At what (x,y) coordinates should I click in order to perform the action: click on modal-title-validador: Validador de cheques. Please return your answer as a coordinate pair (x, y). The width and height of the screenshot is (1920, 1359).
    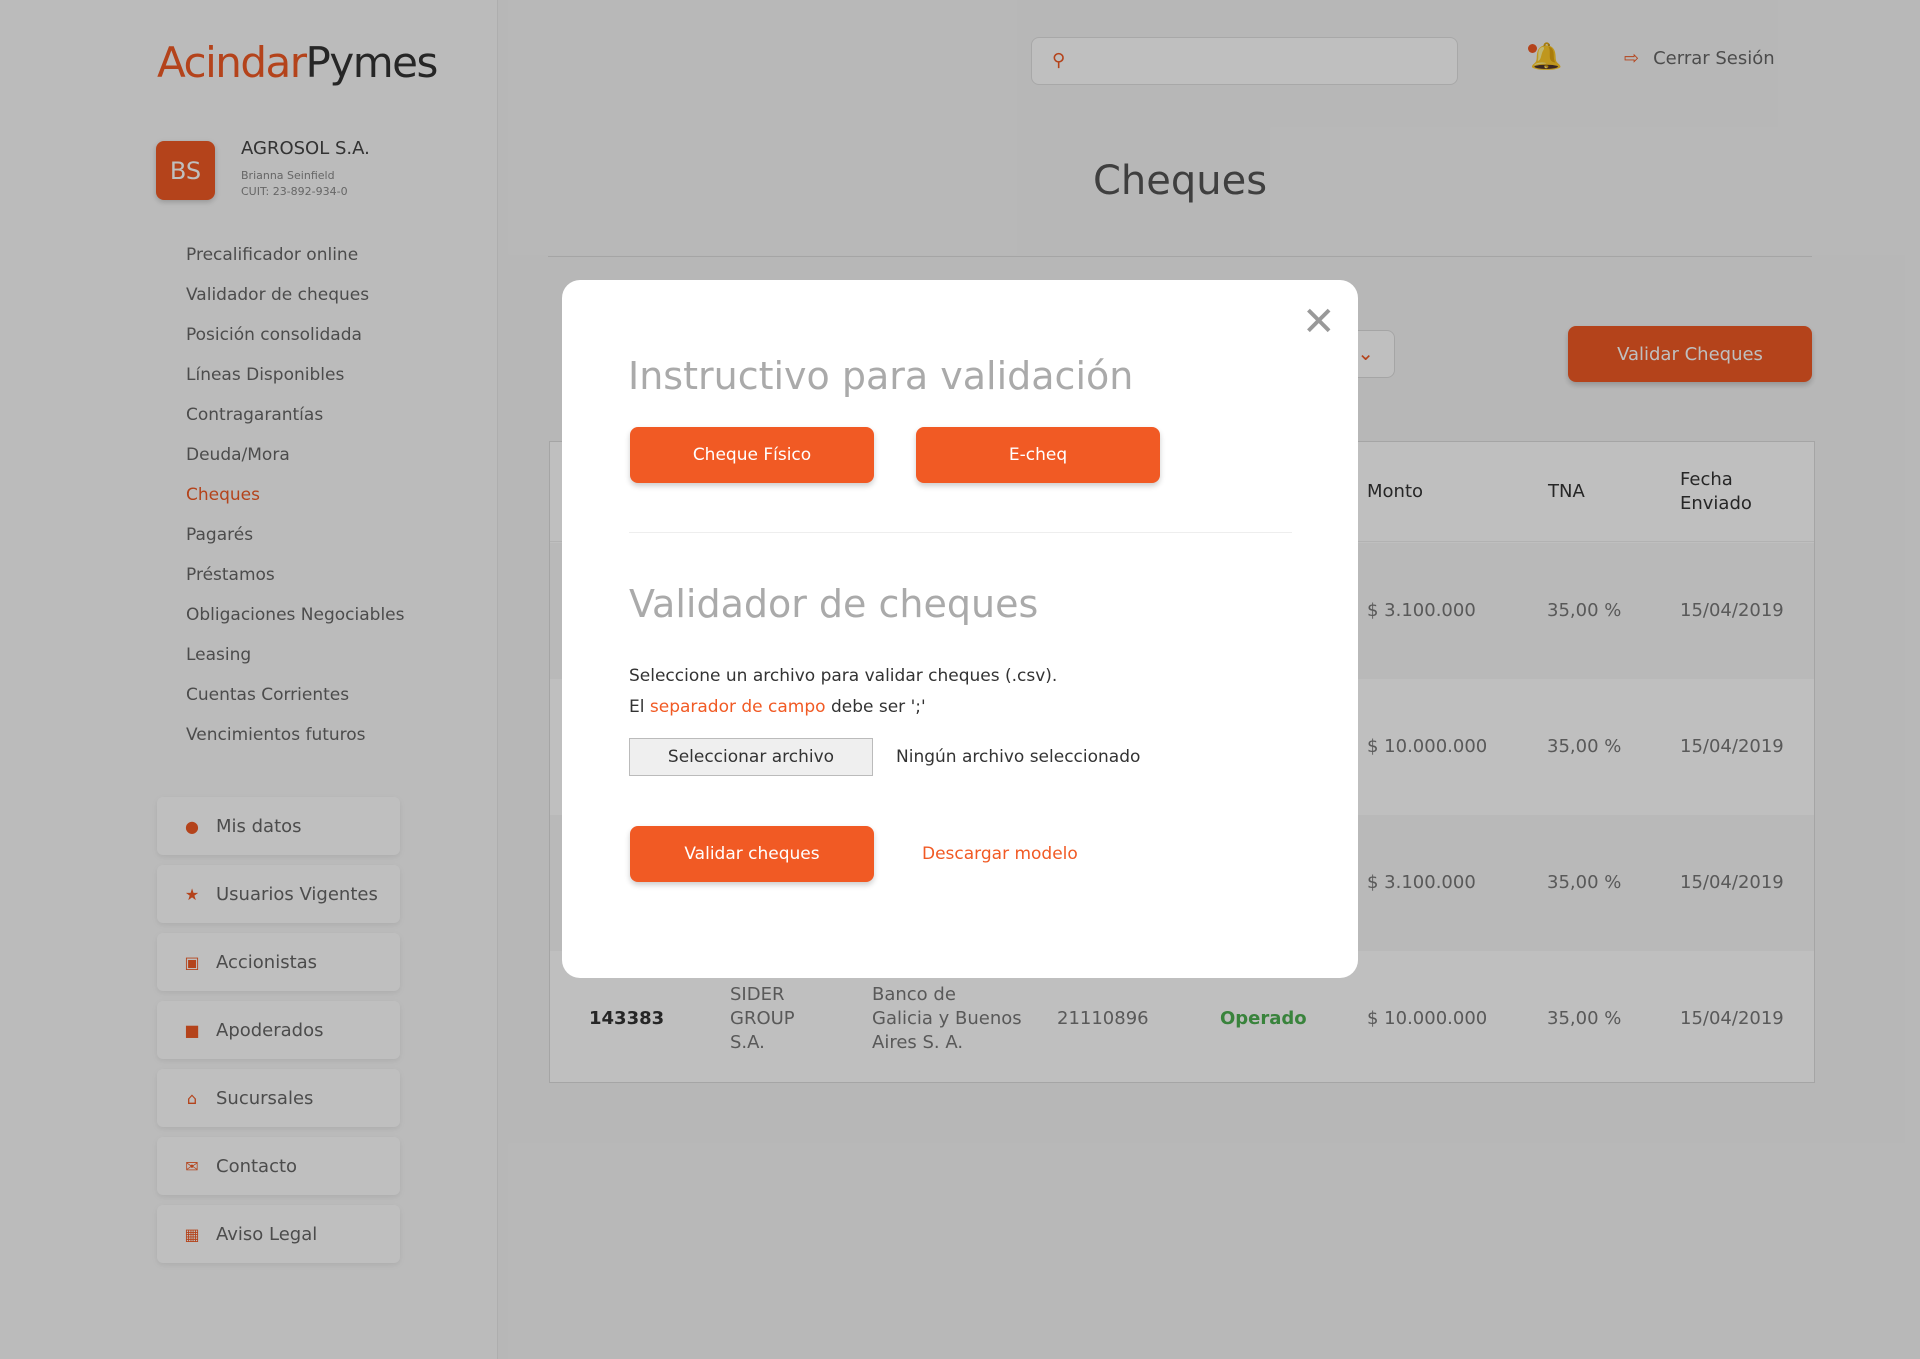
    Looking at the image, I should click on (834, 604).